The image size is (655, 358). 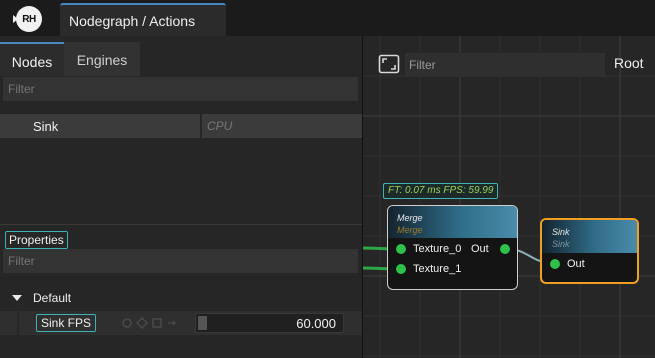 I want to click on fps-badge: FT: 0.07 ms FPS: 59.99, so click(x=441, y=191).